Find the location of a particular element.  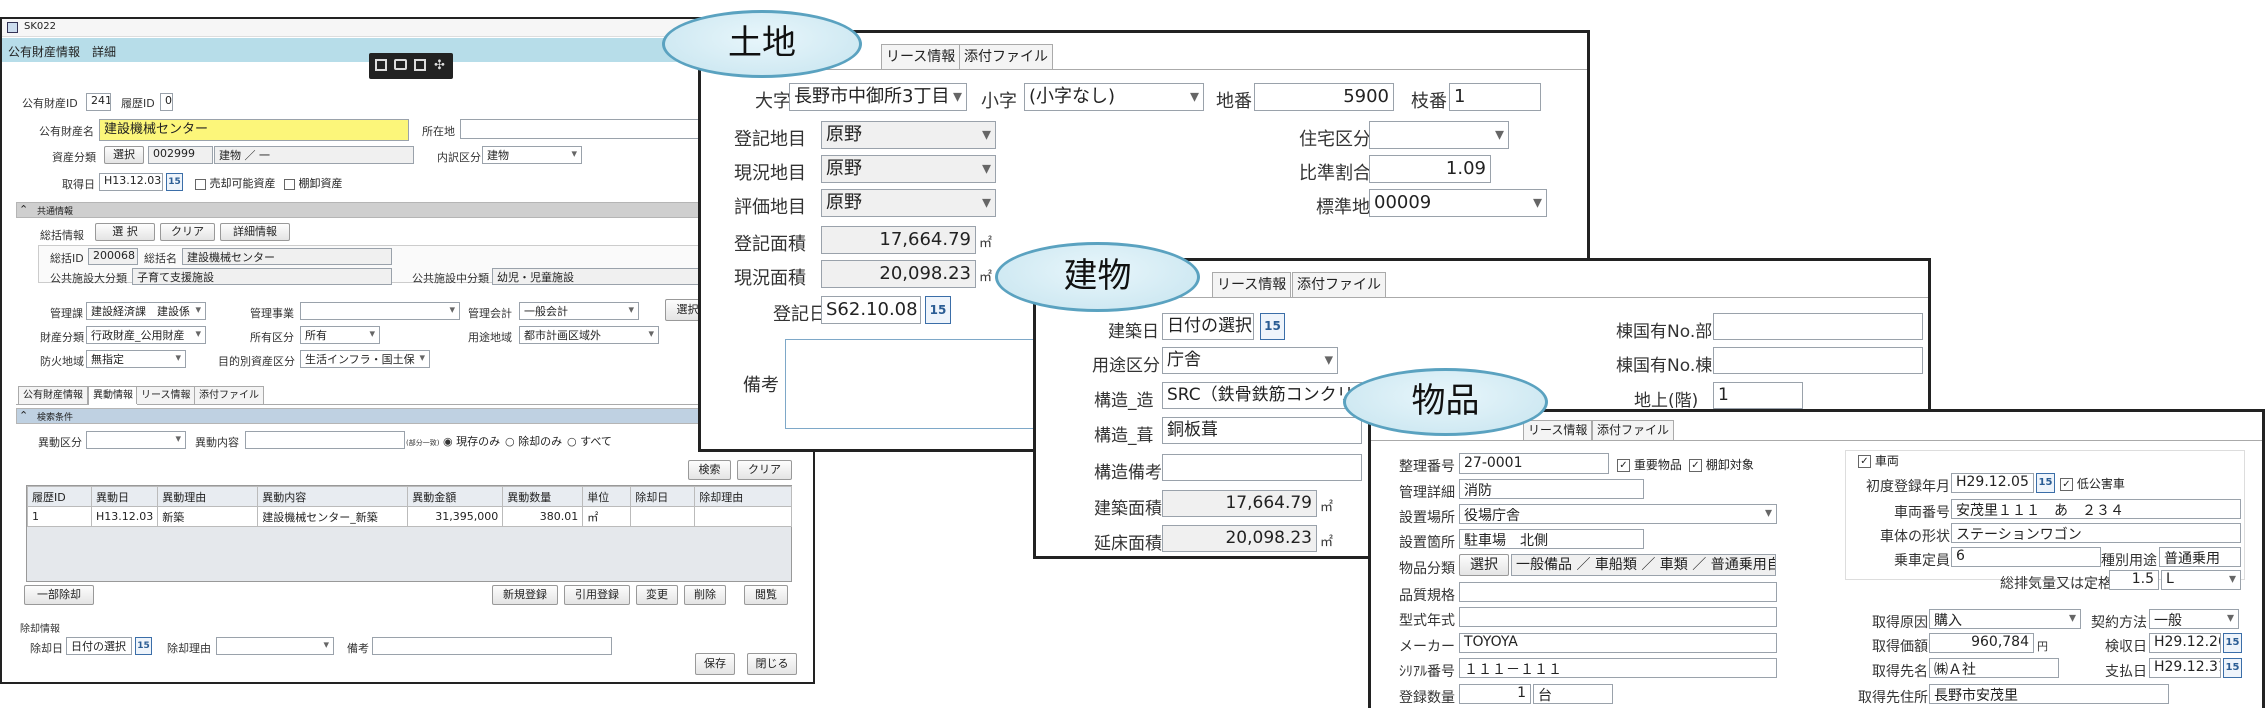

vehicle-no-field: 安茂里１１１ あ ２３４ is located at coordinates (2096, 509).